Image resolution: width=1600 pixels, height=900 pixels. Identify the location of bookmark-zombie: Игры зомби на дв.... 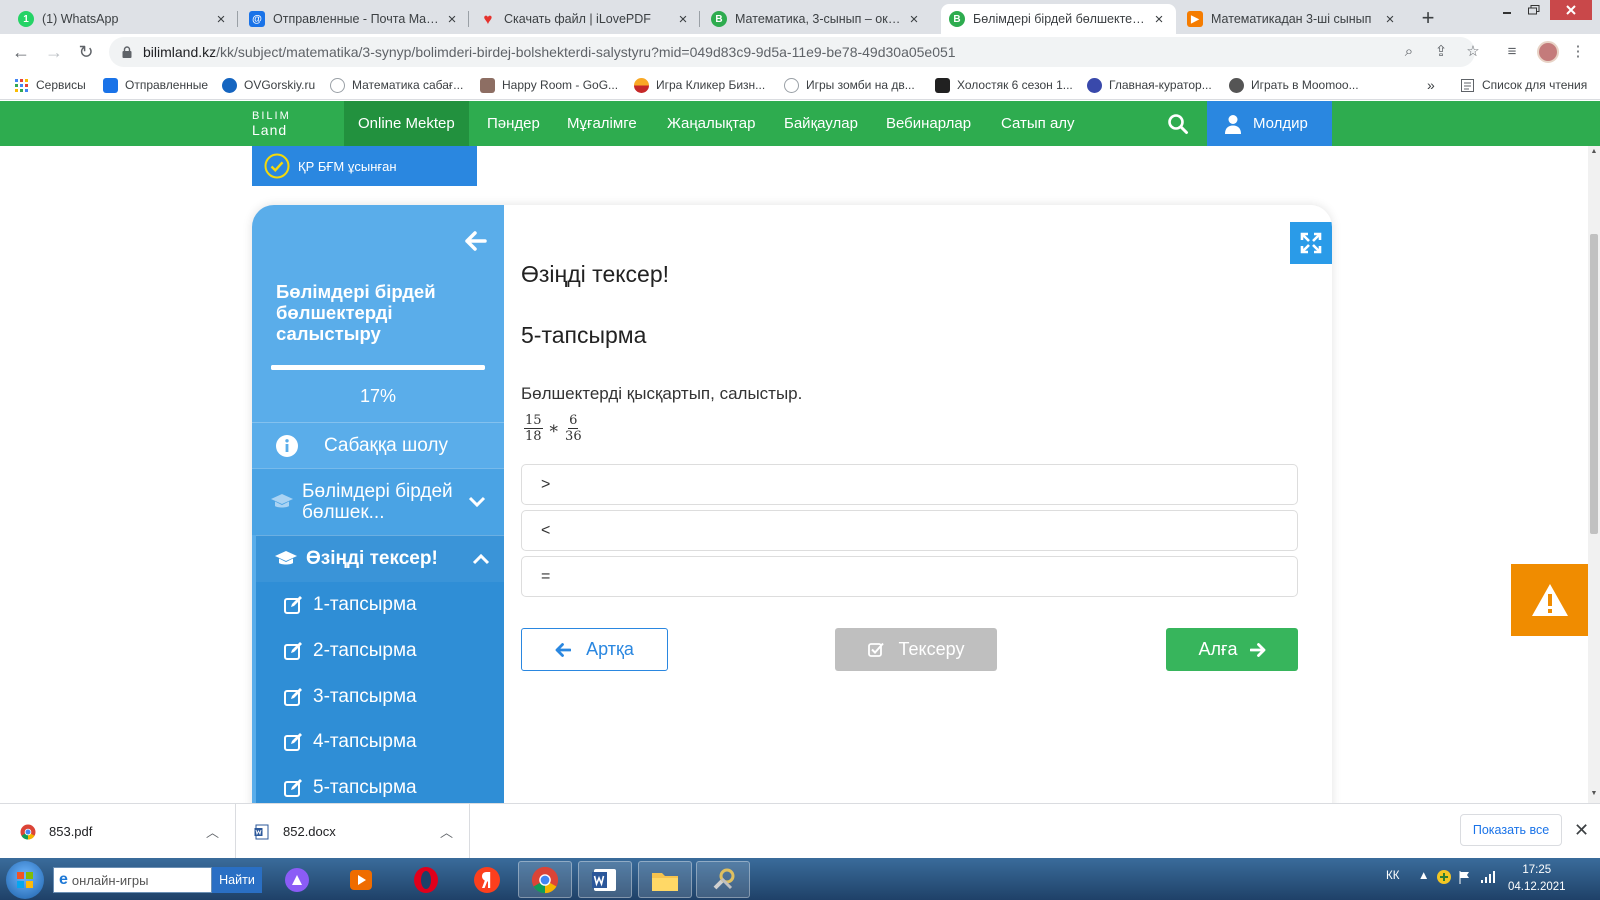
(849, 85).